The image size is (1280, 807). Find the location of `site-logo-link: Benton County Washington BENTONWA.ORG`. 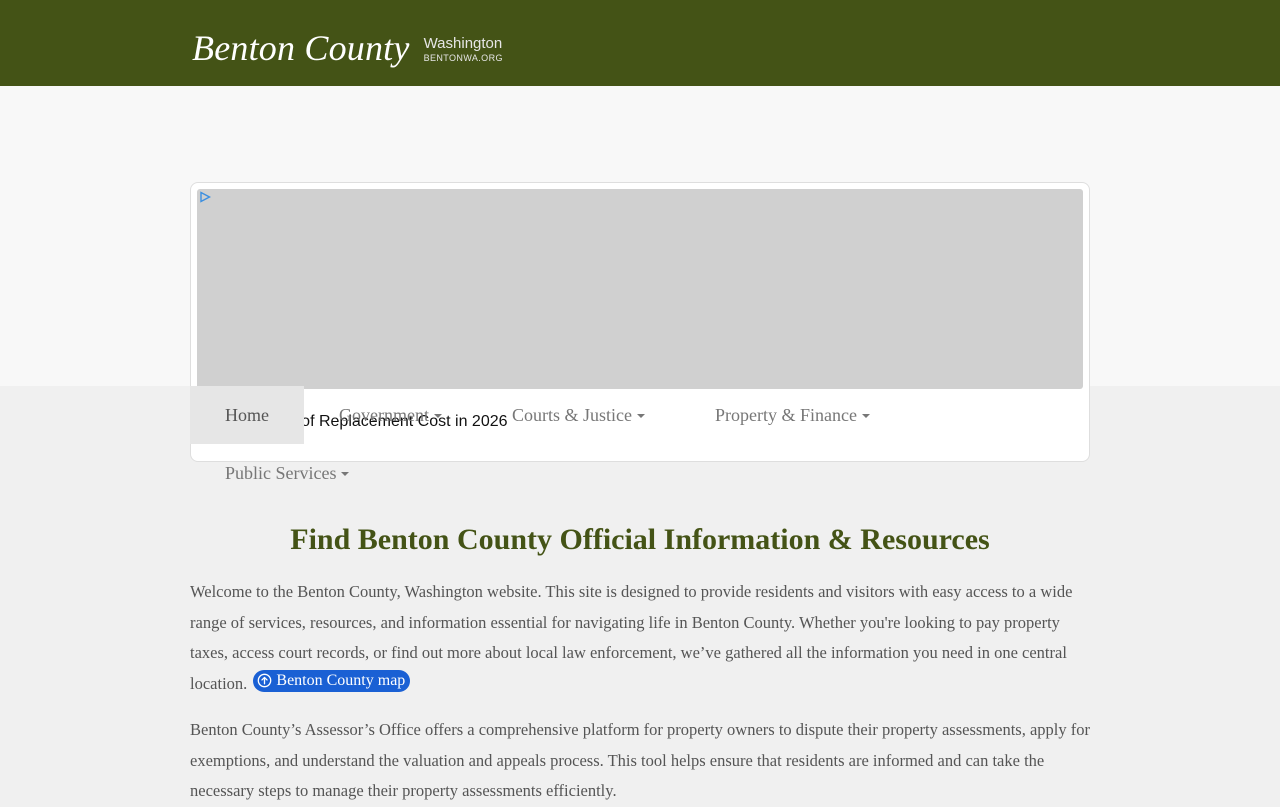

site-logo-link: Benton County Washington BENTONWA.ORG is located at coordinates (347, 48).